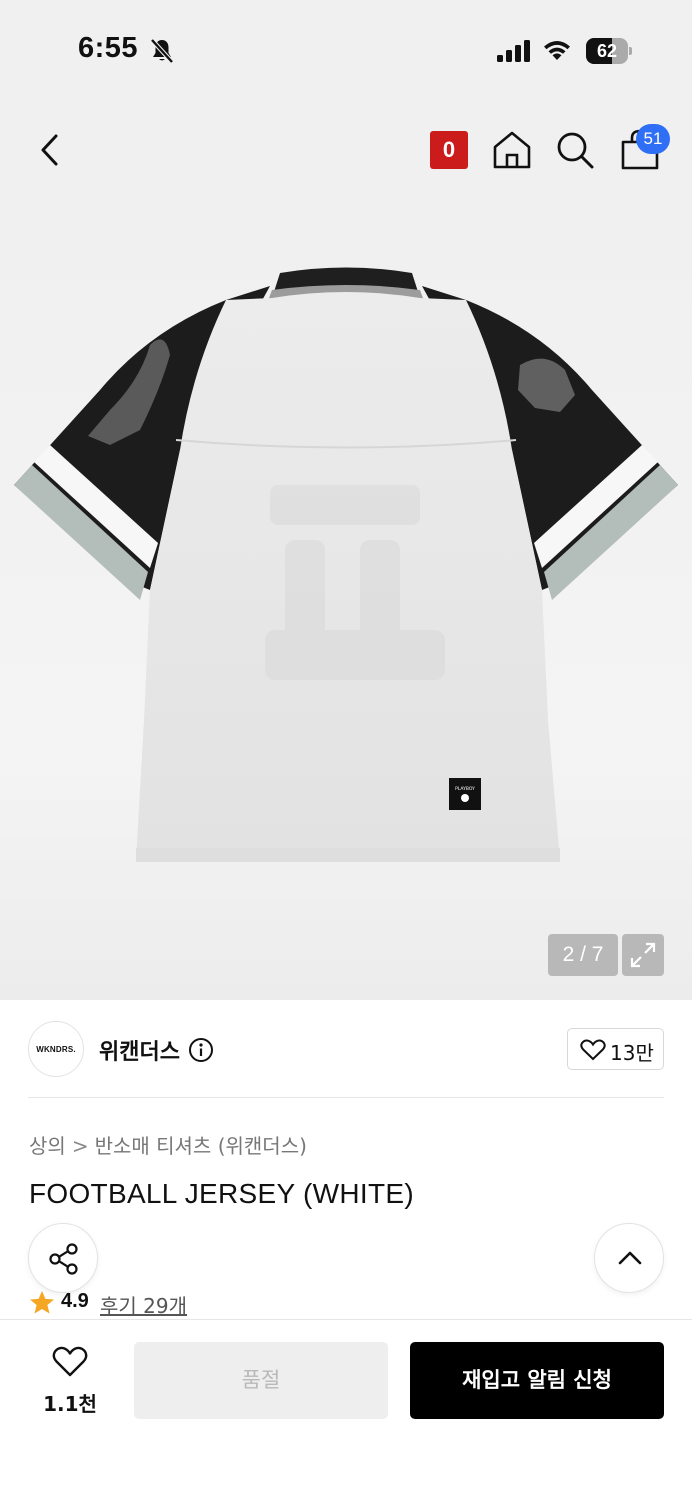 The width and height of the screenshot is (692, 1500). I want to click on chevron-up-icon, so click(630, 1258).